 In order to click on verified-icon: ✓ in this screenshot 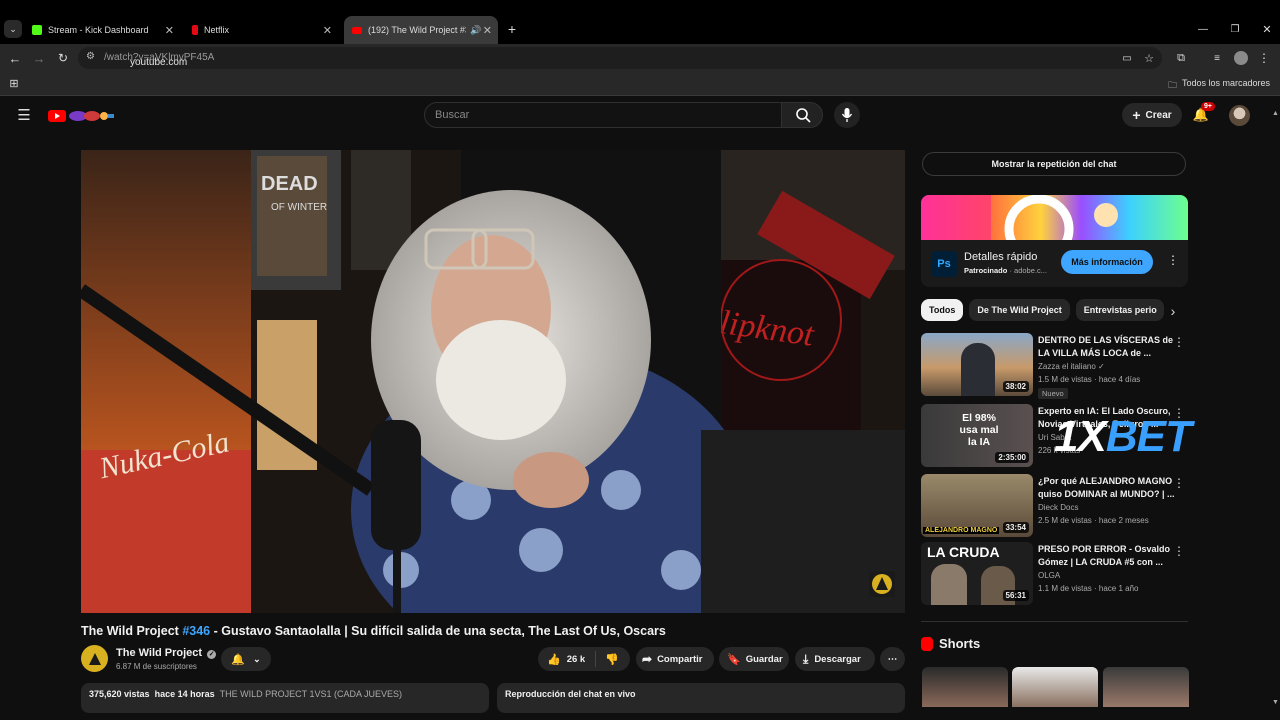, I will do `click(212, 654)`.